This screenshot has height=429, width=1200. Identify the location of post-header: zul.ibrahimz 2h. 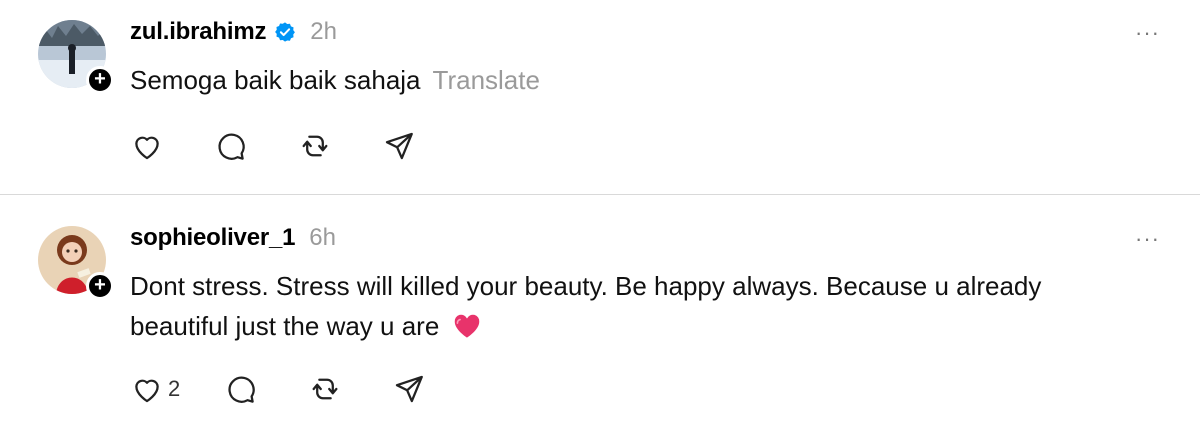
(233, 32).